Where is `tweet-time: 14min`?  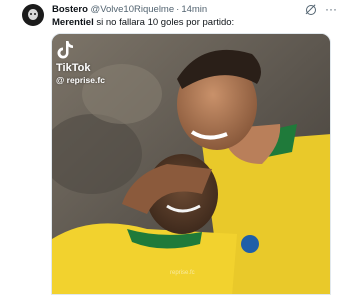 tweet-time: 14min is located at coordinates (194, 9).